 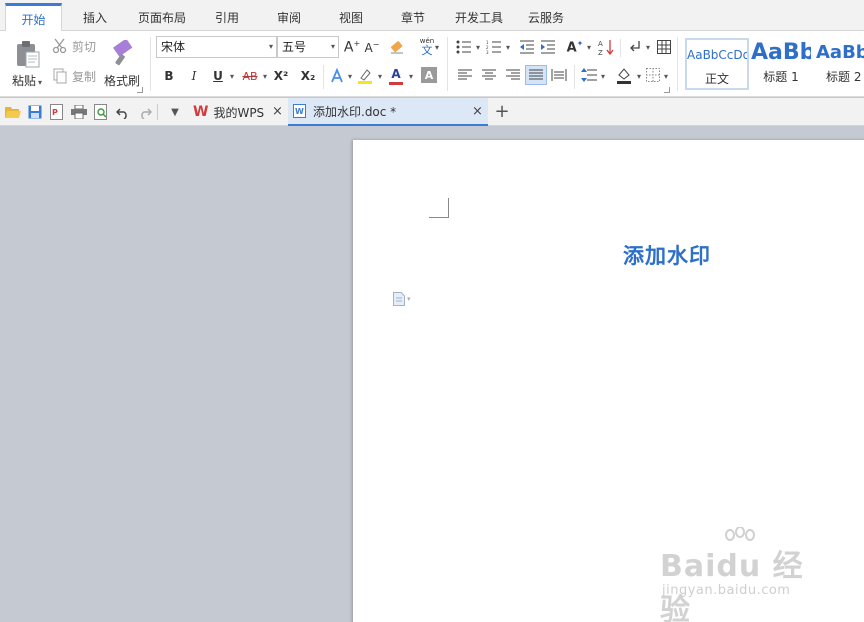 I want to click on borders-button, so click(x=653, y=75).